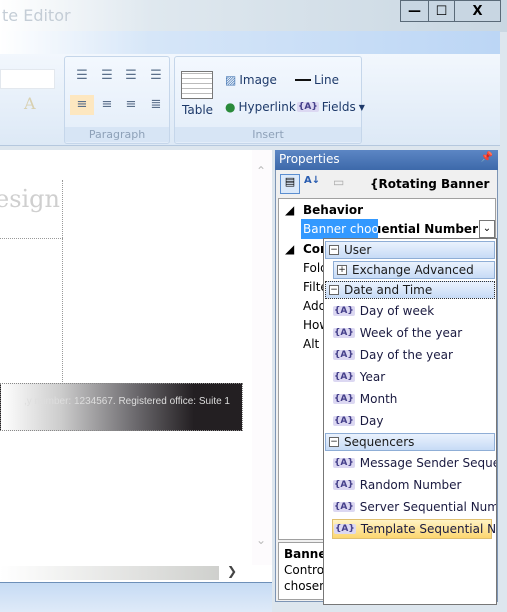 Image resolution: width=507 pixels, height=612 pixels. I want to click on field-item: {A} Day of the year, so click(412, 355).